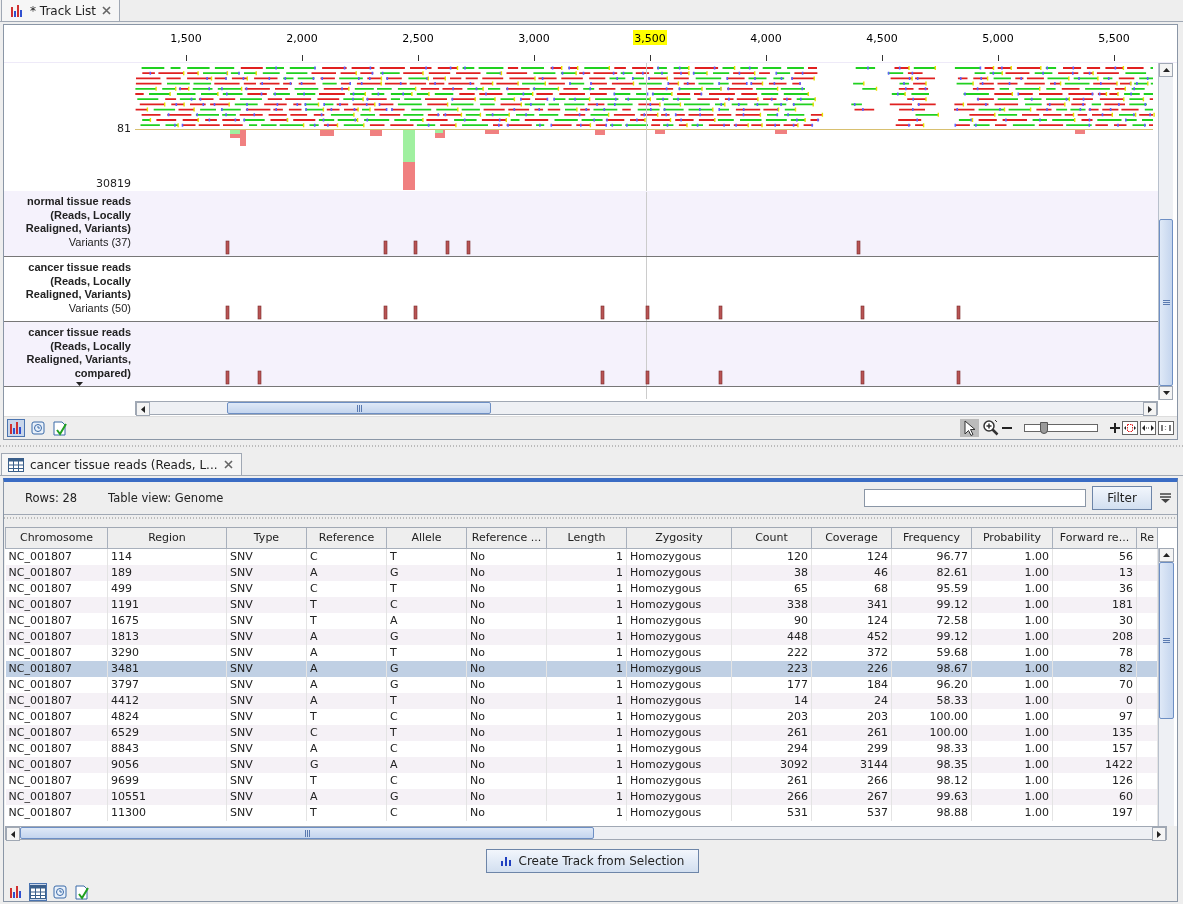  What do you see at coordinates (771, 764) in the screenshot?
I see `table-cell: 3092` at bounding box center [771, 764].